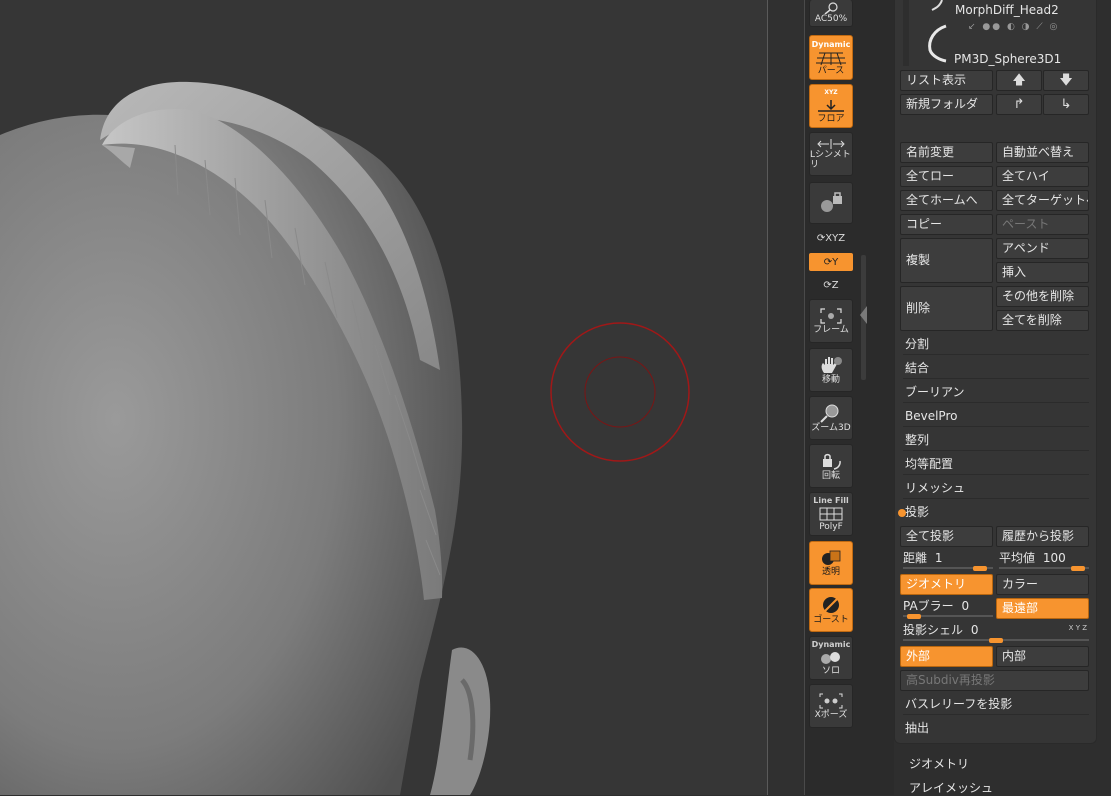 The width and height of the screenshot is (1111, 796). I want to click on projection-shell-knob, so click(996, 640).